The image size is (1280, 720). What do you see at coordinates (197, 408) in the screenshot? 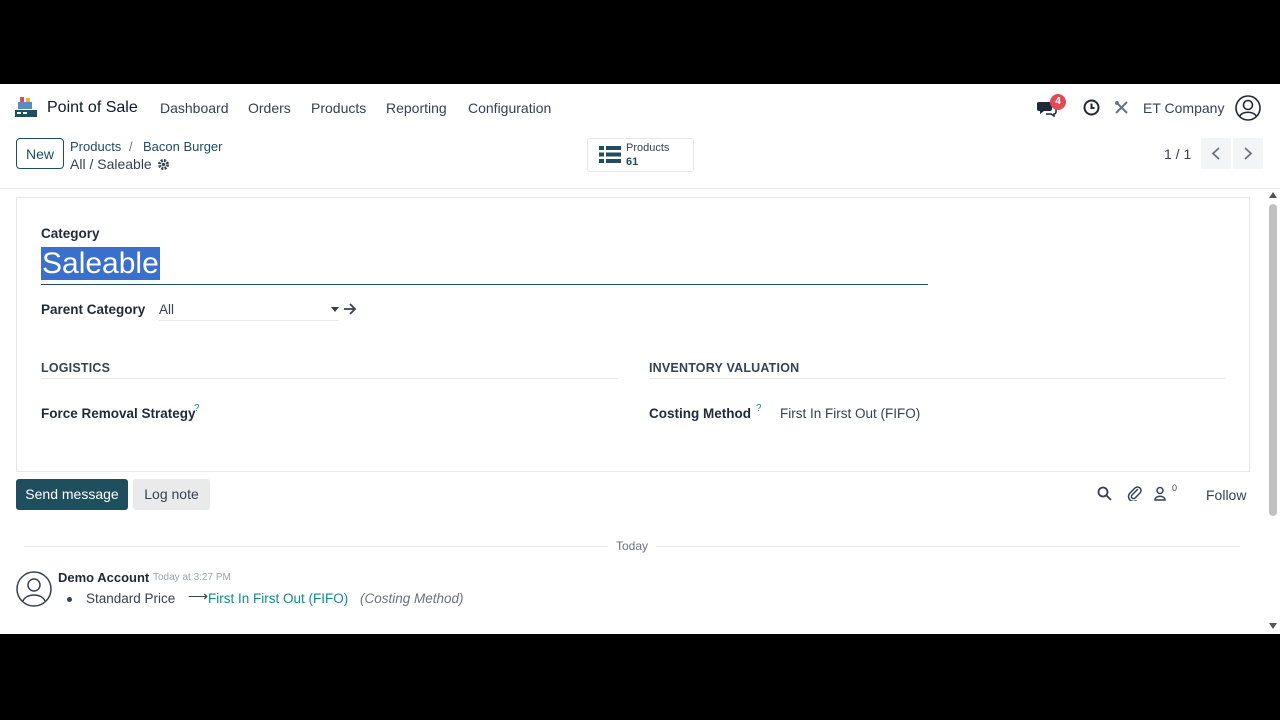
I see `removal-strategy-help: ?` at bounding box center [197, 408].